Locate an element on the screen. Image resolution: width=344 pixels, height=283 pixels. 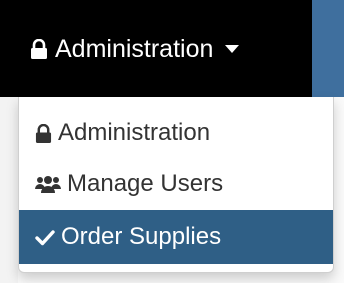
users-icon is located at coordinates (48, 184).